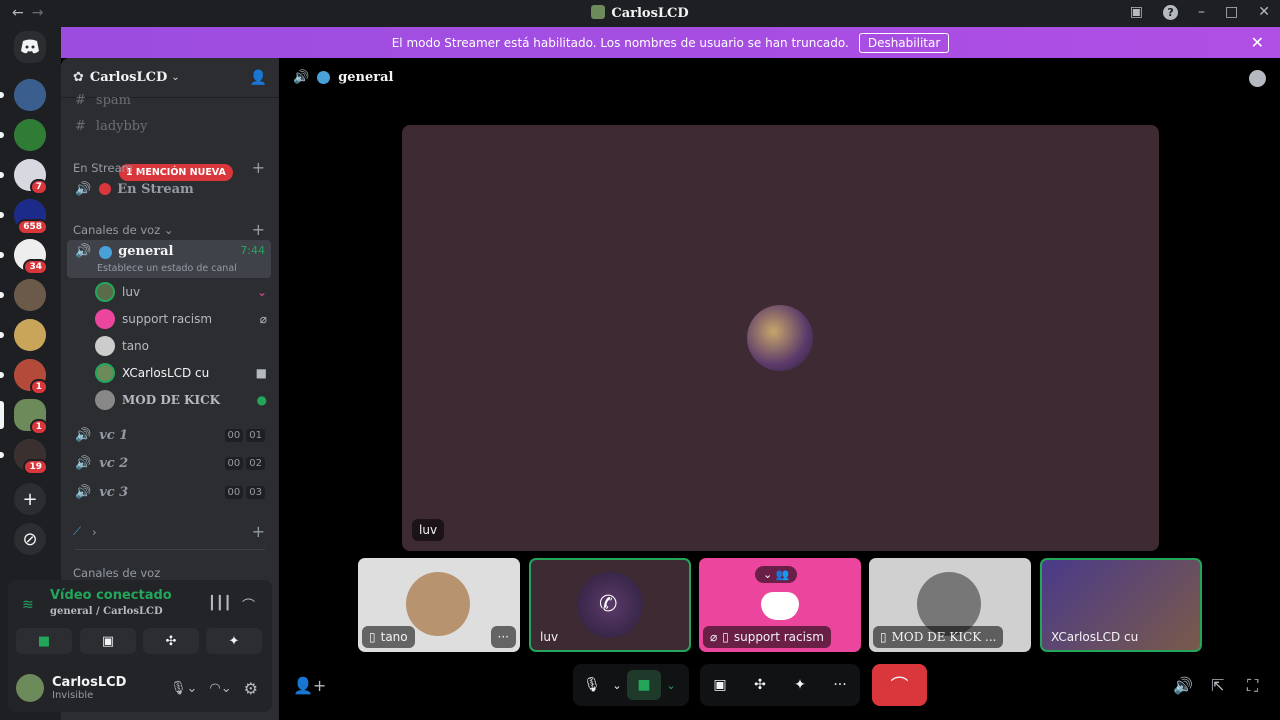 This screenshot has height=720, width=1280. What do you see at coordinates (181, 319) in the screenshot?
I see `member-support-racism: support racism ⌀` at bounding box center [181, 319].